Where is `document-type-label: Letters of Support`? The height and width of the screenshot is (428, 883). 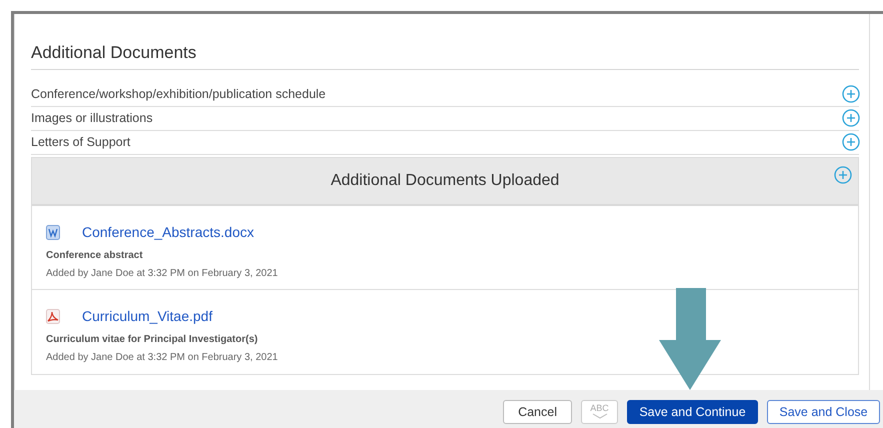
document-type-label: Letters of Support is located at coordinates (80, 142).